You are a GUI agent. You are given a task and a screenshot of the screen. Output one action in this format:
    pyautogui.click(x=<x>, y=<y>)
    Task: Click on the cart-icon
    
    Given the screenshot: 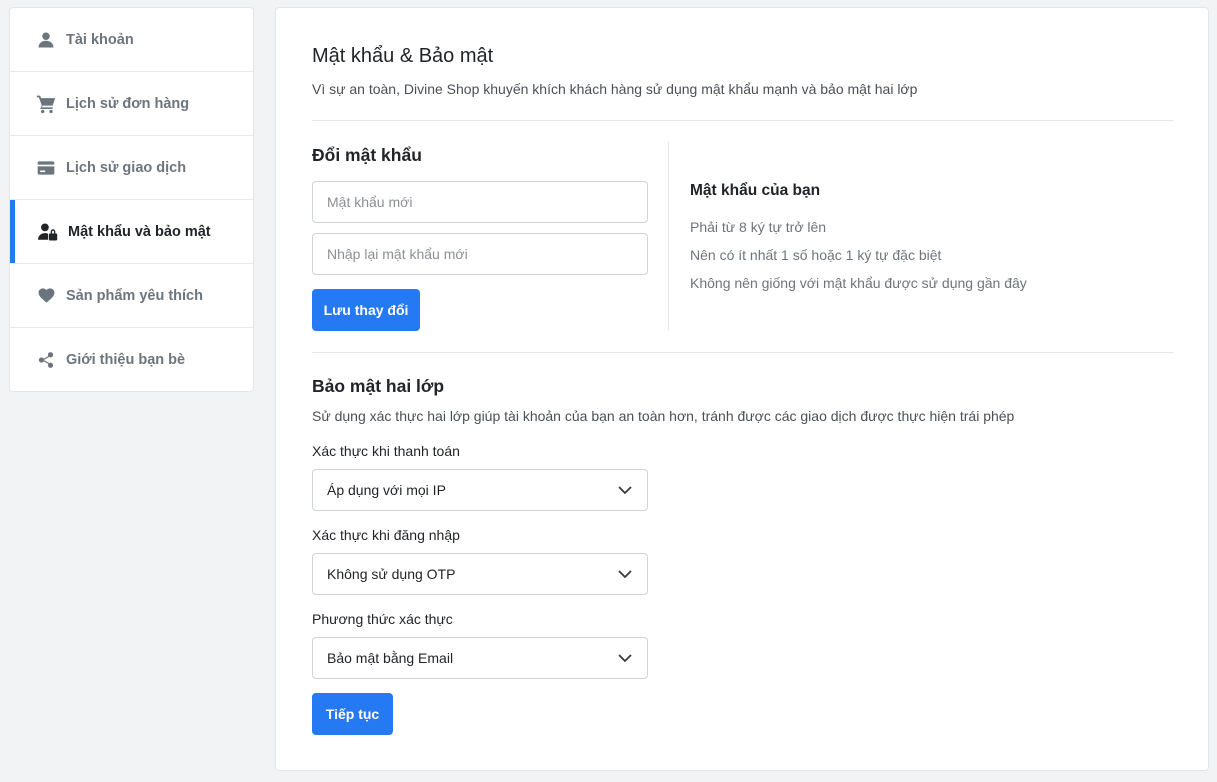 What is the action you would take?
    pyautogui.click(x=46, y=104)
    